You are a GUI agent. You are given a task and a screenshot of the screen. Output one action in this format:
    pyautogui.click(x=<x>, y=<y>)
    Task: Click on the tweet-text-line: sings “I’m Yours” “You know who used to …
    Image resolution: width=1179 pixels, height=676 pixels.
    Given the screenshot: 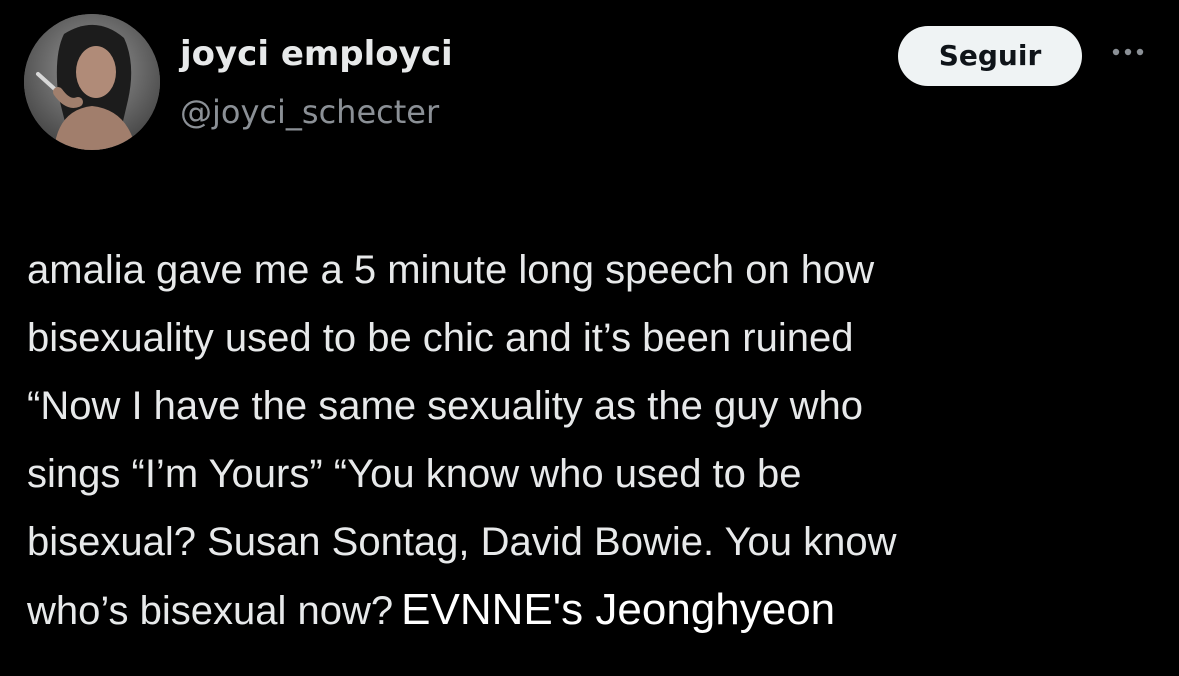 What is the action you would take?
    pyautogui.click(x=414, y=474)
    